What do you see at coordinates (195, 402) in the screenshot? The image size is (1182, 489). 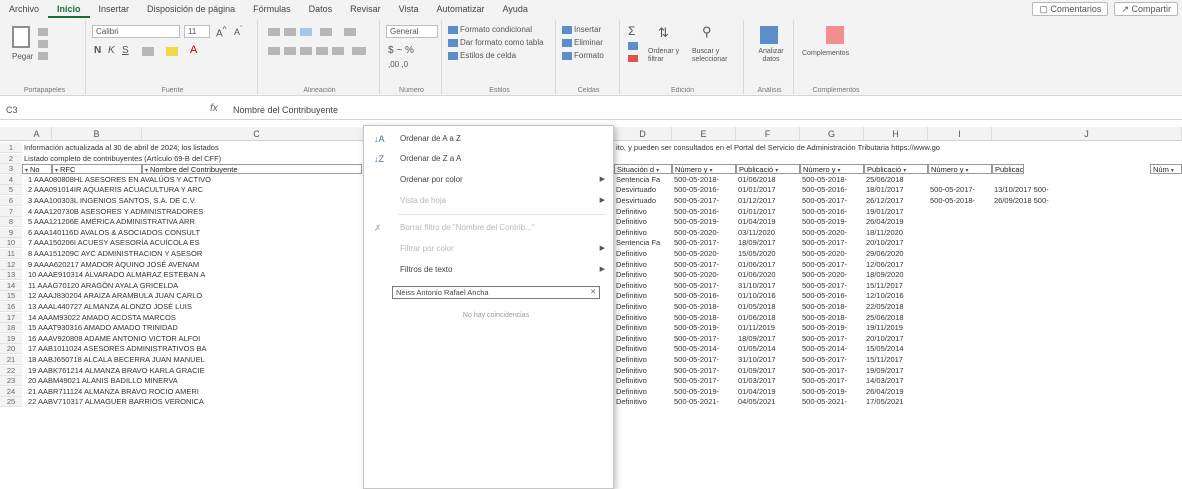 I see `table-row-left: 22 AABV710317 ALMAGUER BARRIOS VERONICA` at bounding box center [195, 402].